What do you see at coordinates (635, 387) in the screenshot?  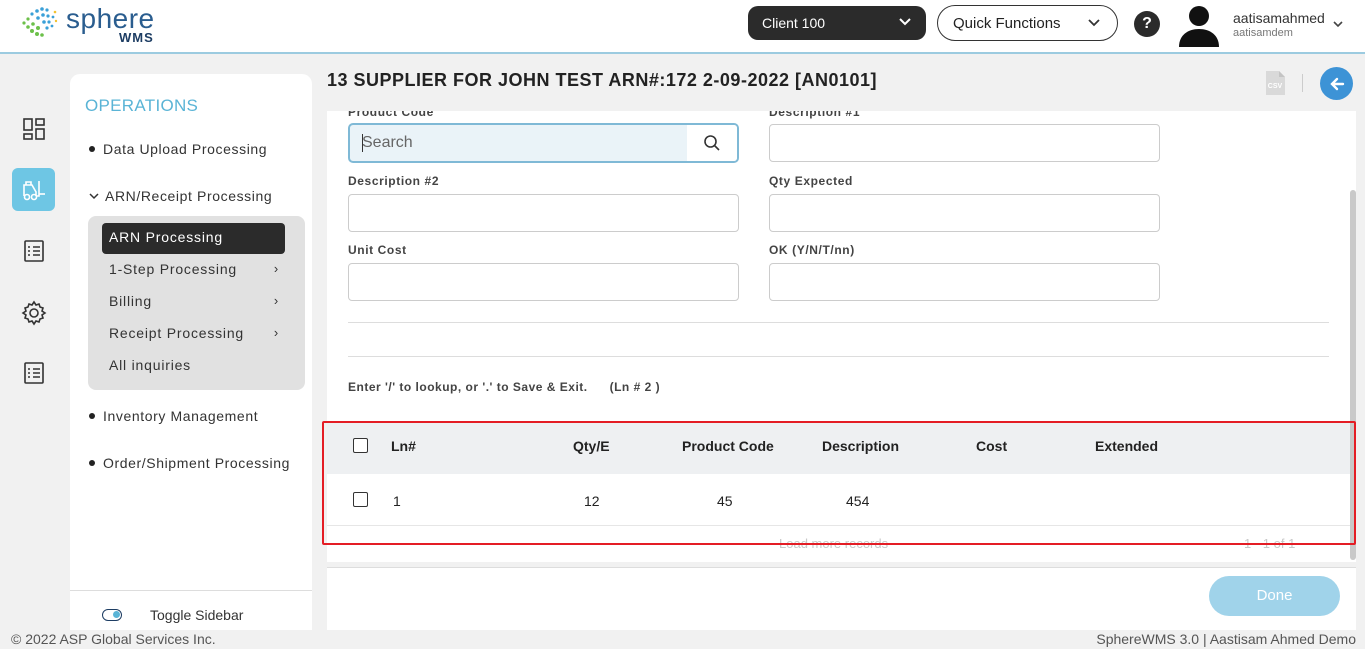 I see `line-number: (Ln # 2 )` at bounding box center [635, 387].